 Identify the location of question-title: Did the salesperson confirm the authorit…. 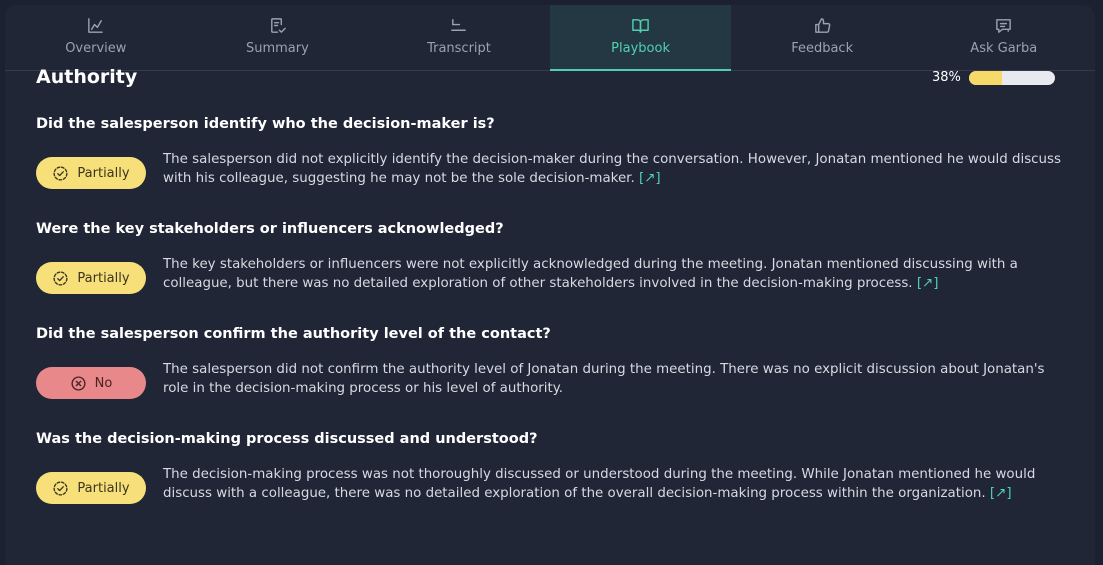
(293, 334).